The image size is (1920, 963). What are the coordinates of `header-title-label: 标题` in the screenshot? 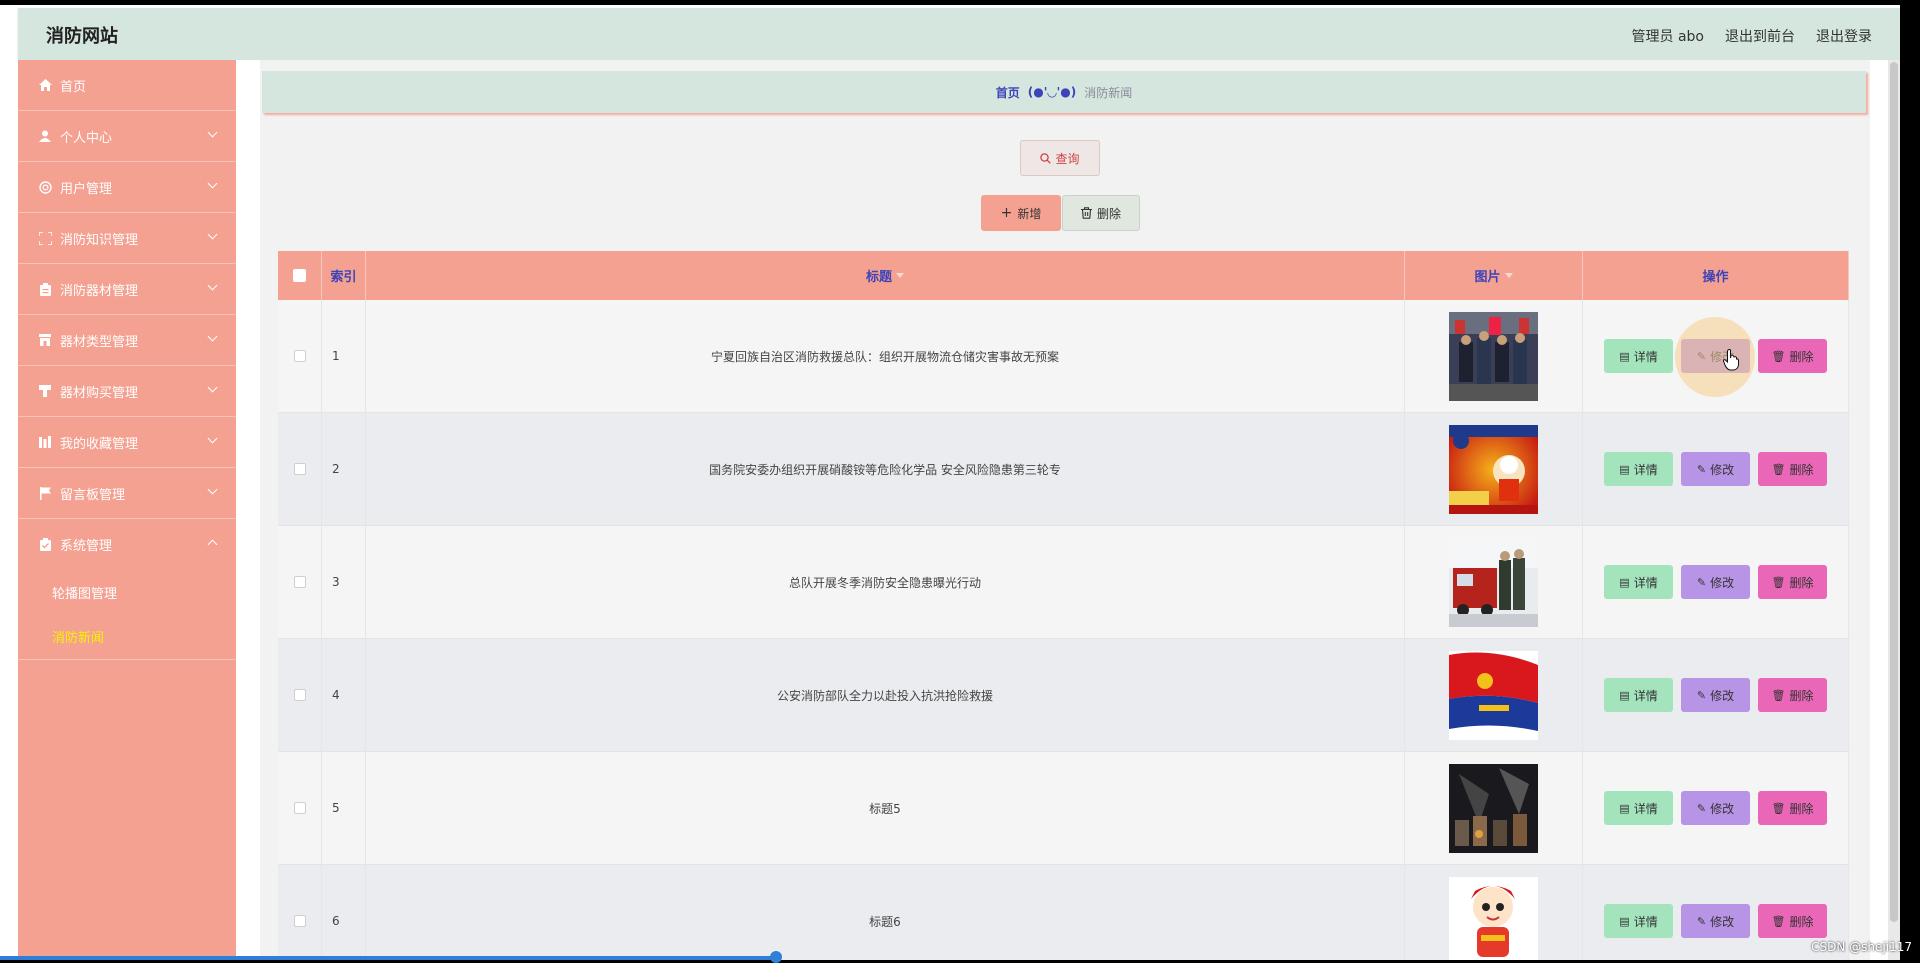 It's located at (878, 277).